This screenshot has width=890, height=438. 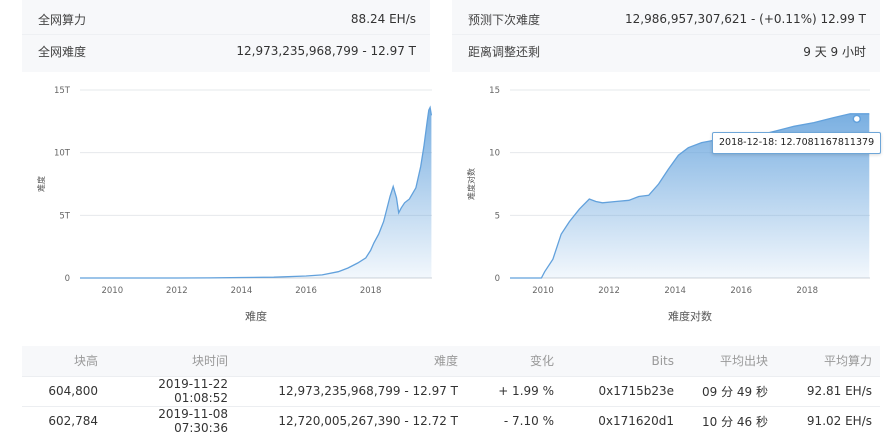 I want to click on y-tick-label: 15T, so click(x=62, y=91).